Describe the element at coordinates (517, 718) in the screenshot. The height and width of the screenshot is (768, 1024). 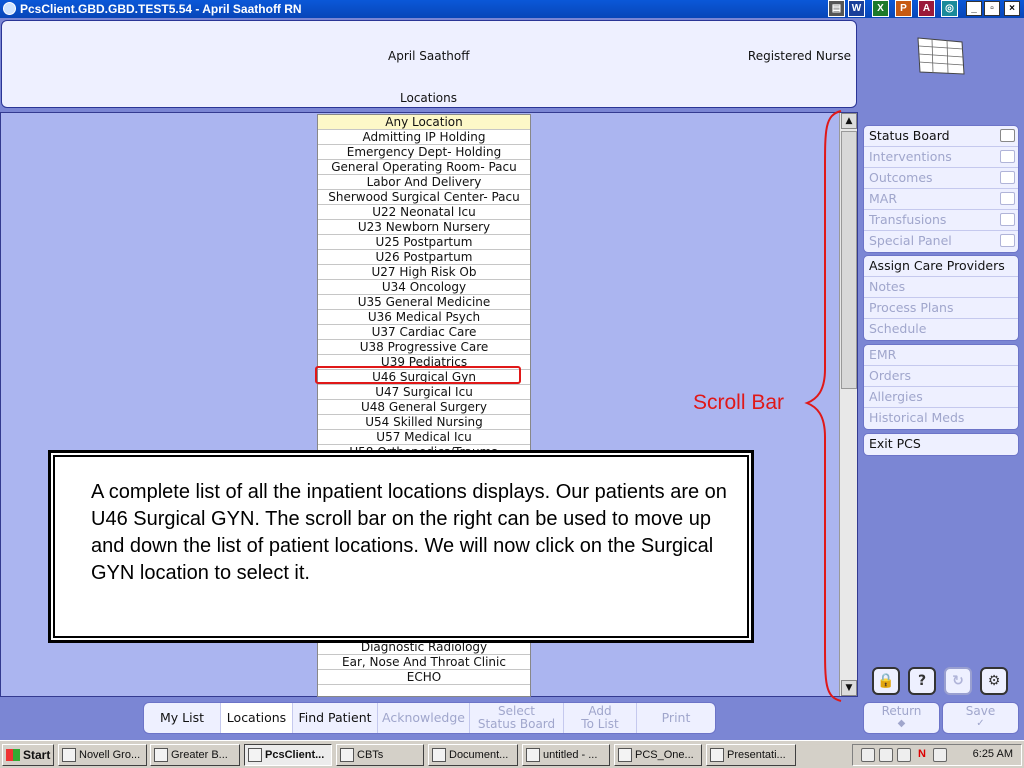
I see `tab-select-status-board: Select Status Board` at that location.